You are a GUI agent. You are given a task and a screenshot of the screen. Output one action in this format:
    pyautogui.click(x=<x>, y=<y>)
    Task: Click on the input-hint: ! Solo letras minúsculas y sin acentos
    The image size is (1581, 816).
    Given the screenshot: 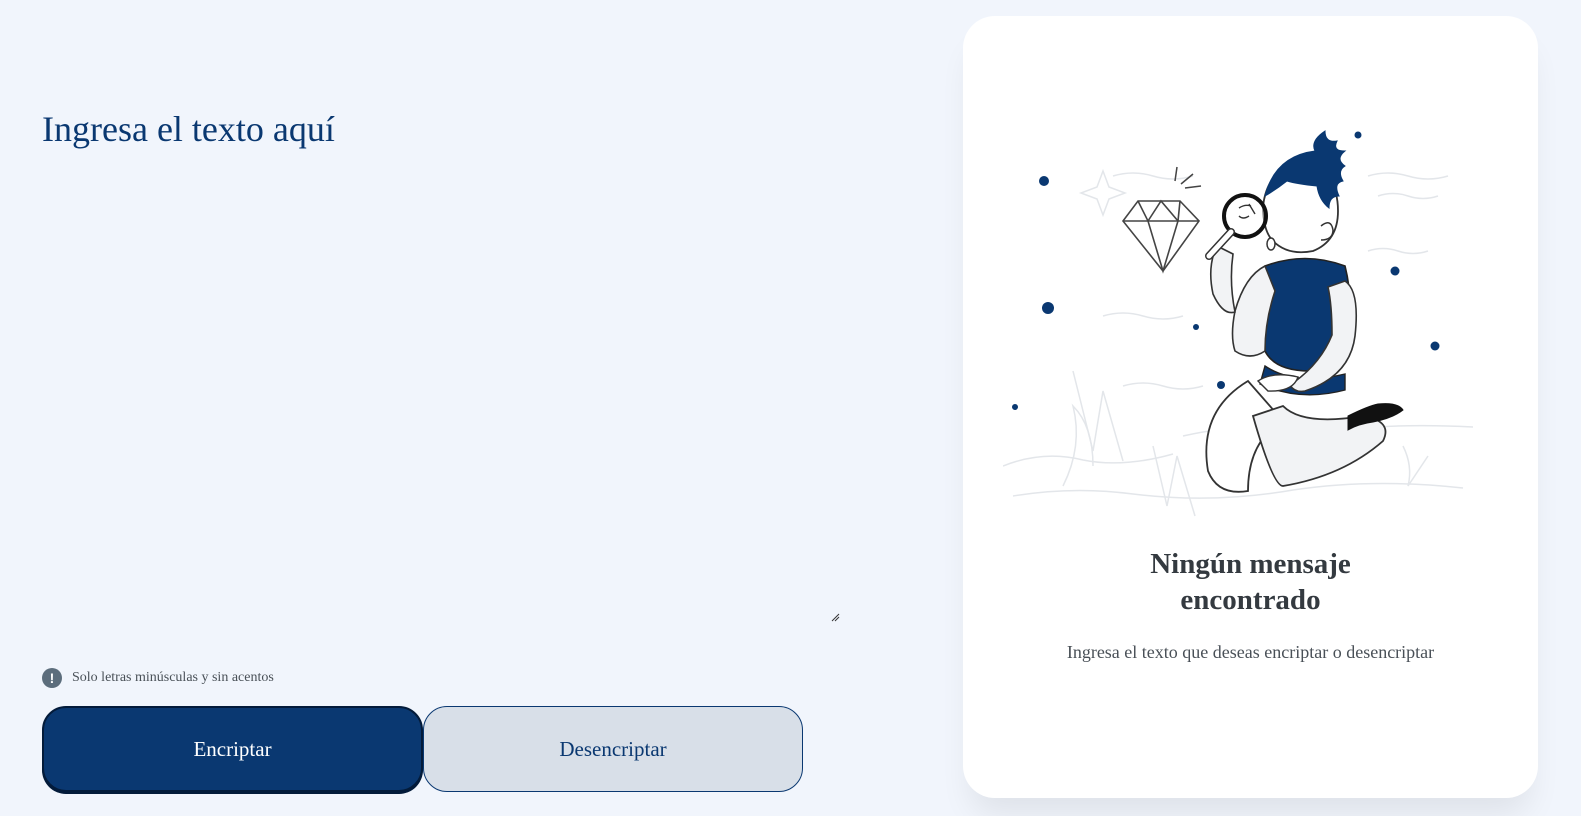 What is the action you would take?
    pyautogui.click(x=158, y=678)
    